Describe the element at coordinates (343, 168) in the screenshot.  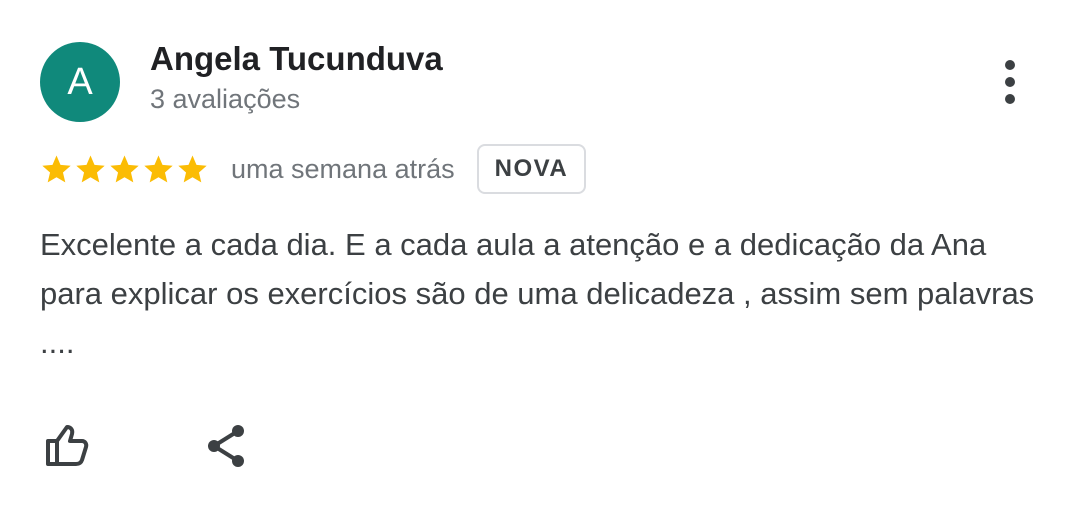
I see `review-time: uma semana atrás` at that location.